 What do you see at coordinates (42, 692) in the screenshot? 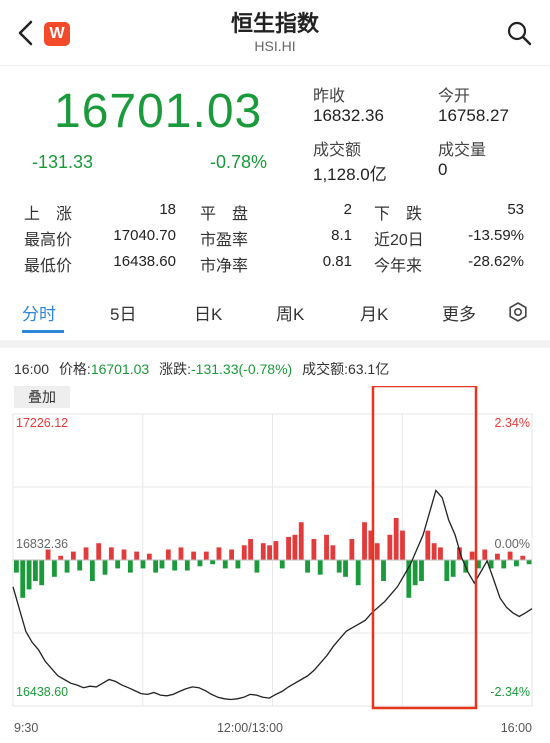
I see `y-label-low: 16438.60` at bounding box center [42, 692].